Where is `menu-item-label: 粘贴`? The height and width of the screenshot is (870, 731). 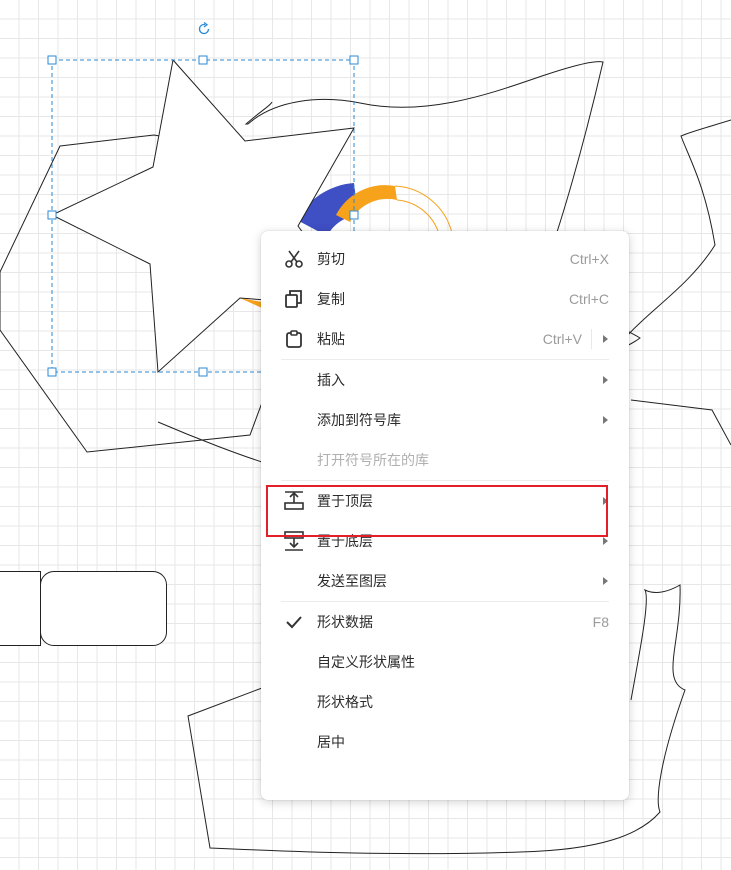 menu-item-label: 粘贴 is located at coordinates (331, 340).